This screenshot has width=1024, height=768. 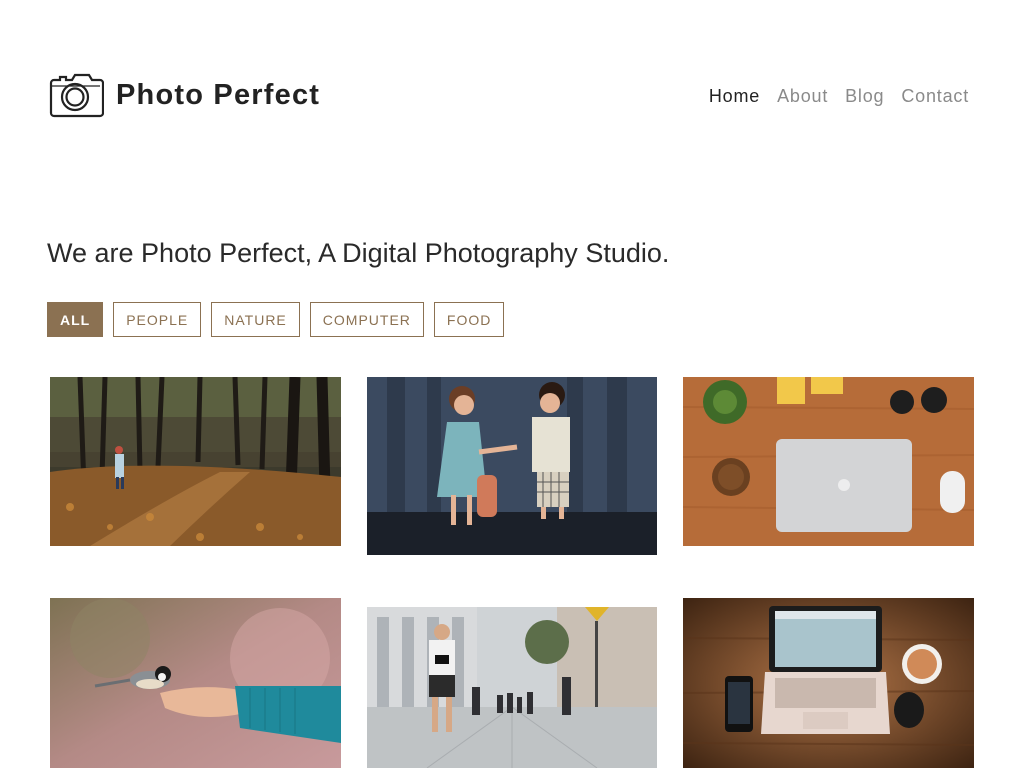 What do you see at coordinates (469, 319) in the screenshot?
I see `filter-food-button: FOOD` at bounding box center [469, 319].